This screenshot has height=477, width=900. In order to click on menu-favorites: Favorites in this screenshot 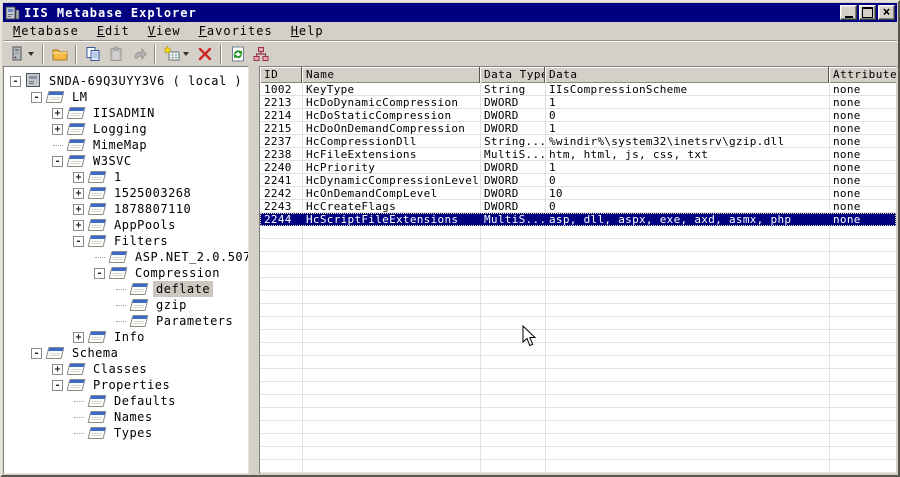, I will do `click(236, 31)`.